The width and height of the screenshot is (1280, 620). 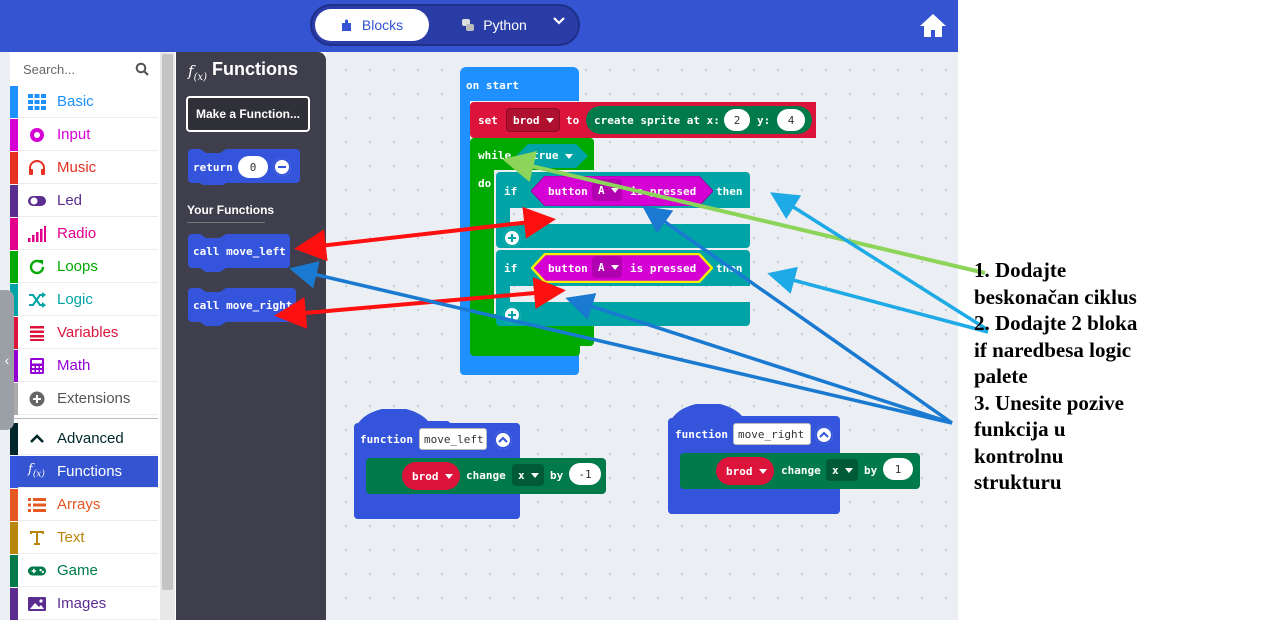 What do you see at coordinates (528, 475) in the screenshot?
I see `axis-dropdown-left: x` at bounding box center [528, 475].